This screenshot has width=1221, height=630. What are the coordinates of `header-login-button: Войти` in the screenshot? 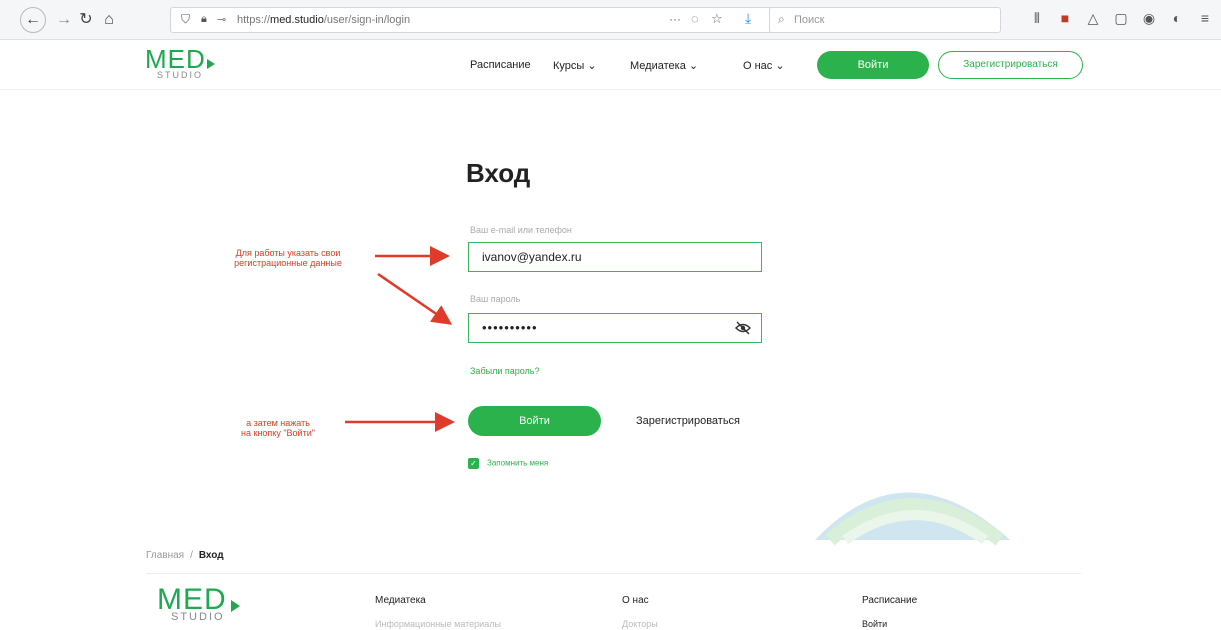 It's located at (873, 65).